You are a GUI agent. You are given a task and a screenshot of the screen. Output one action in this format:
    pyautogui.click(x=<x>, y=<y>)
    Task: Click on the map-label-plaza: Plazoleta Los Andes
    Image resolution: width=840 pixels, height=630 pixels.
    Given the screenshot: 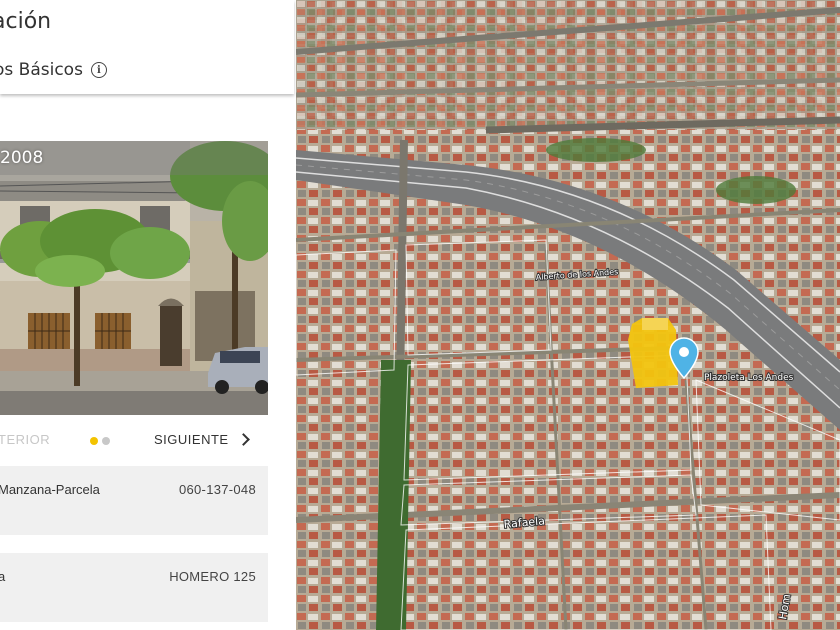 What is the action you would take?
    pyautogui.click(x=749, y=378)
    